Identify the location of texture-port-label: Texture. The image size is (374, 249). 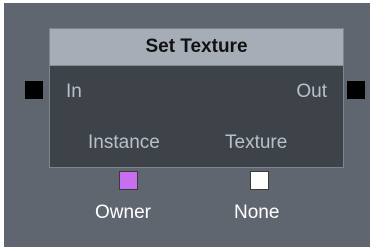
(256, 142).